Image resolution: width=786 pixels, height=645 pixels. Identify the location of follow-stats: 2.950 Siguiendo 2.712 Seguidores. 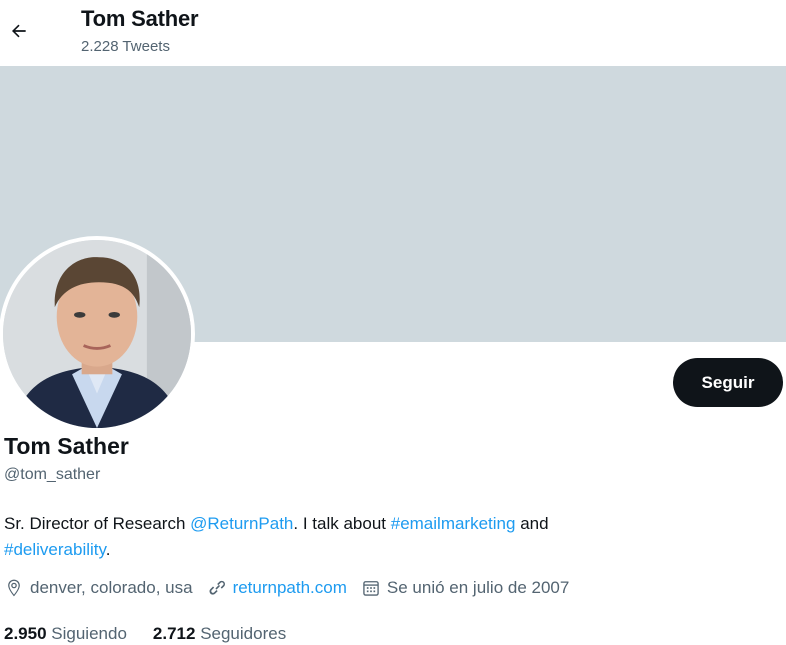
(158, 634).